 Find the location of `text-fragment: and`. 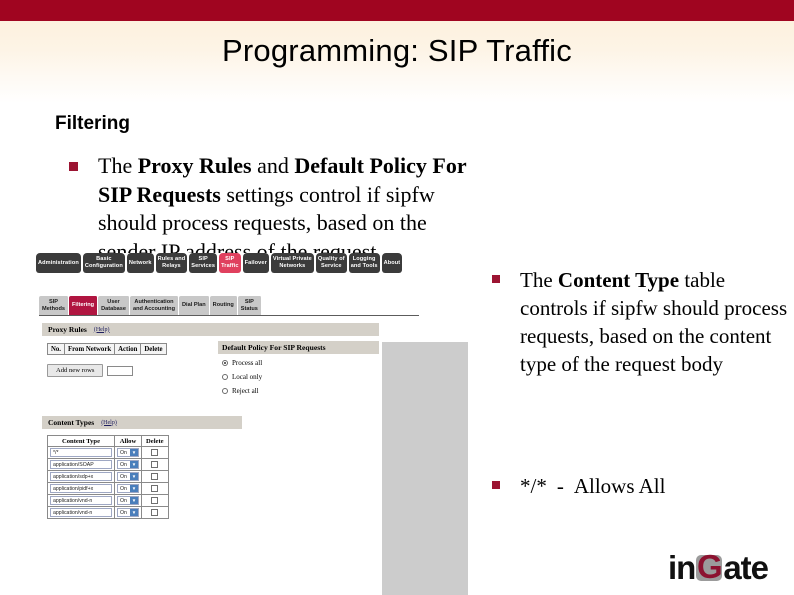

text-fragment: and is located at coordinates (273, 165).